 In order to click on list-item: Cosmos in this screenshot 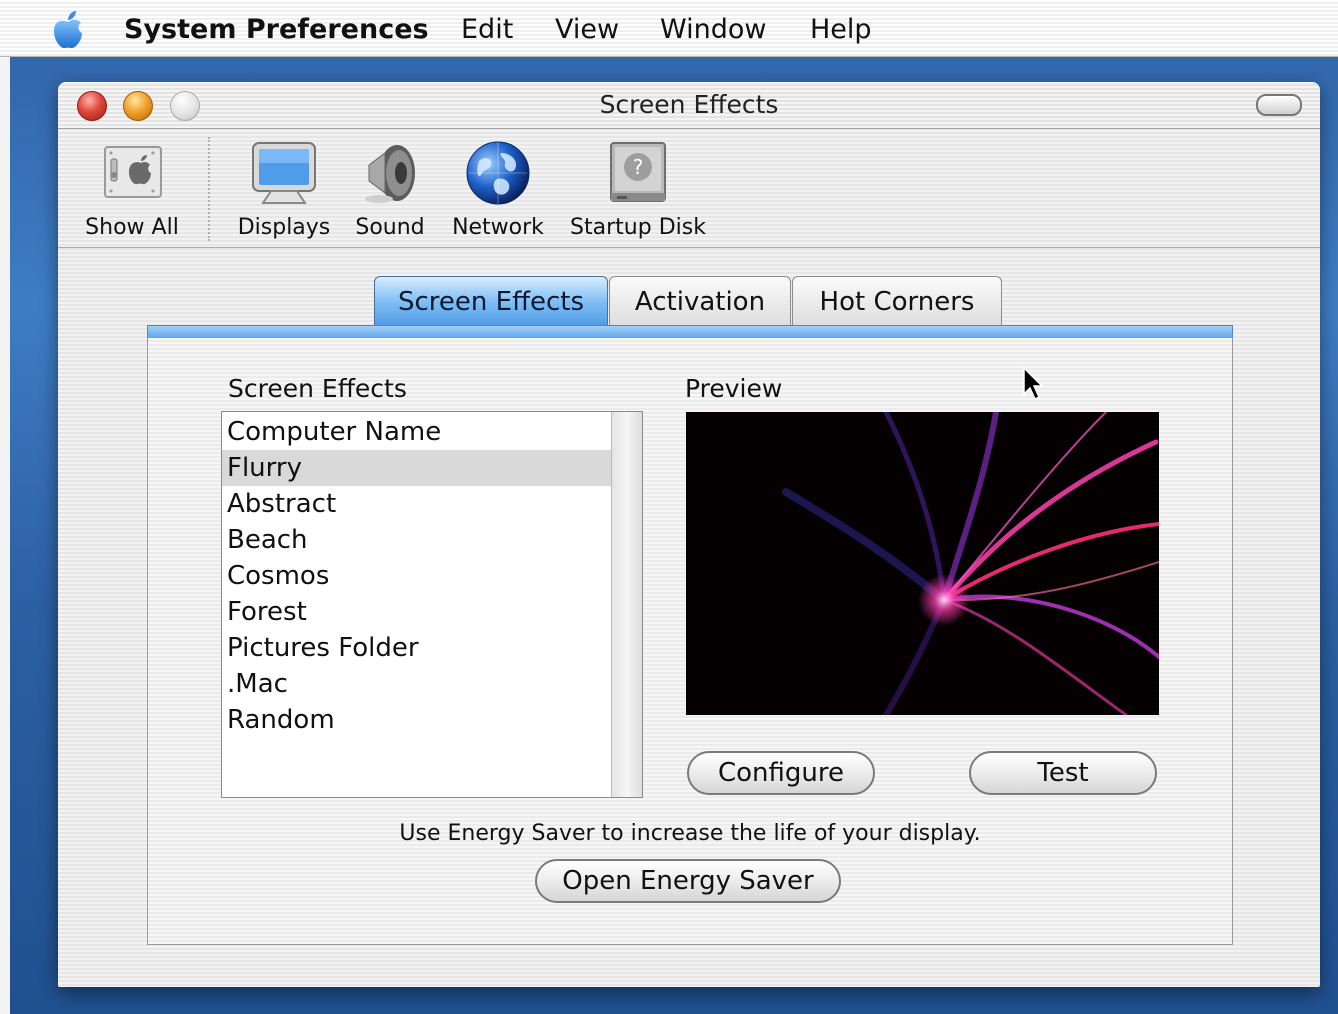, I will do `click(417, 576)`.